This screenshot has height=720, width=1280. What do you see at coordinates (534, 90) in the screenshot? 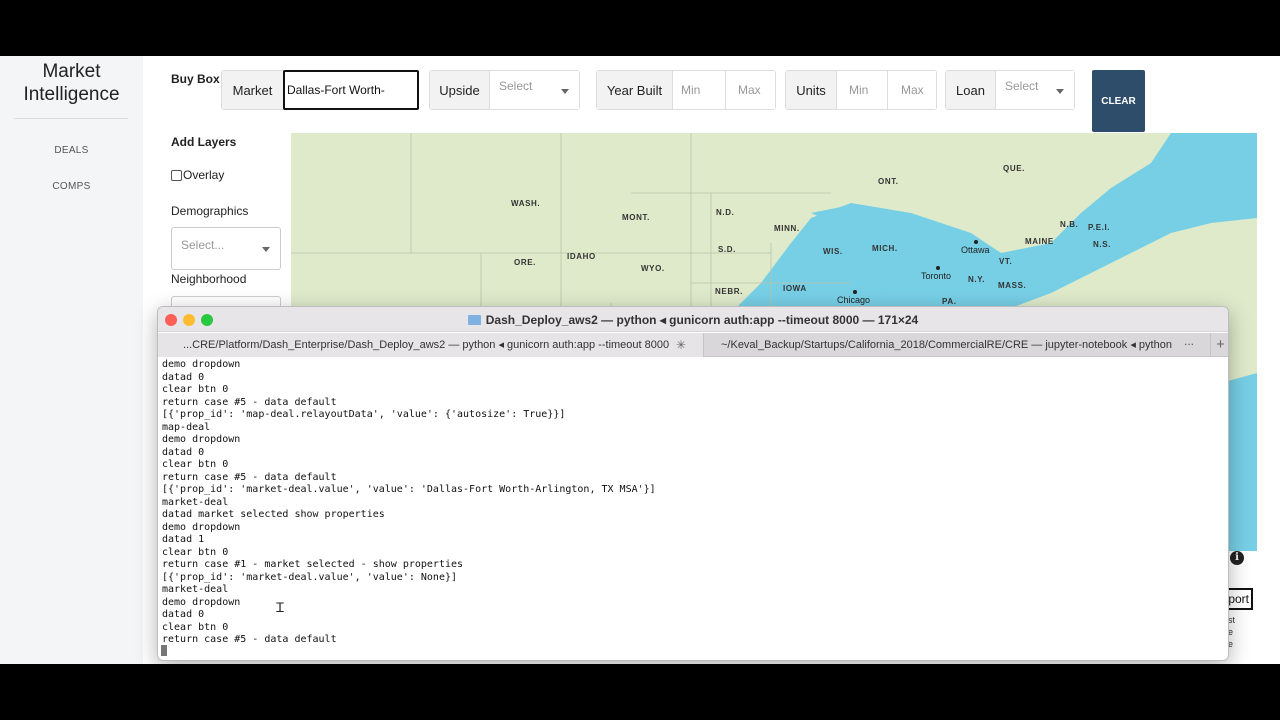
I see `upside-select: Select` at bounding box center [534, 90].